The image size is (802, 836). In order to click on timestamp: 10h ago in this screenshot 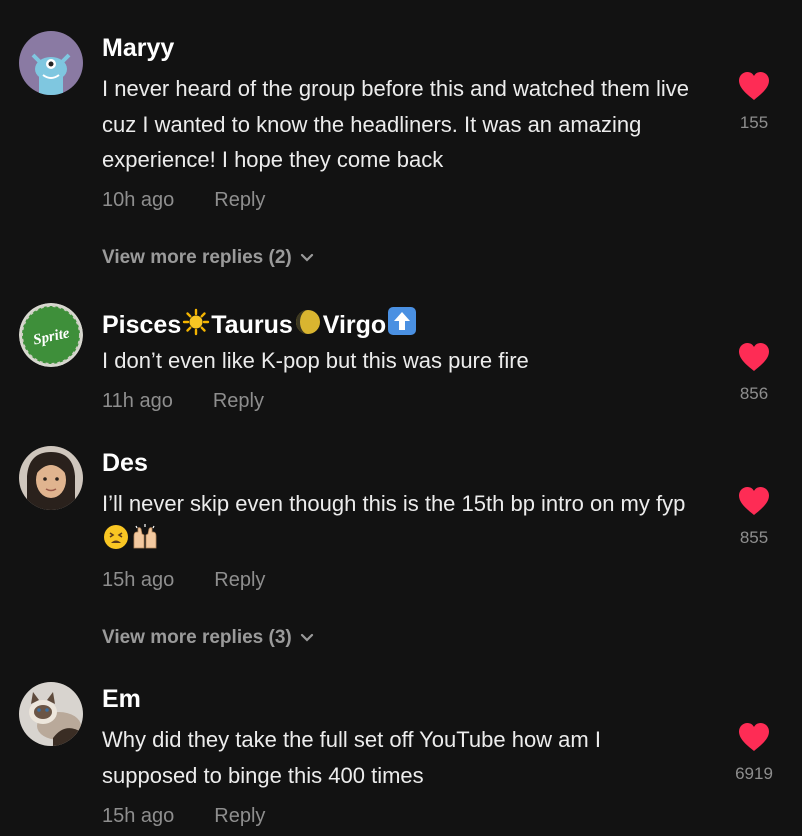, I will do `click(138, 200)`.